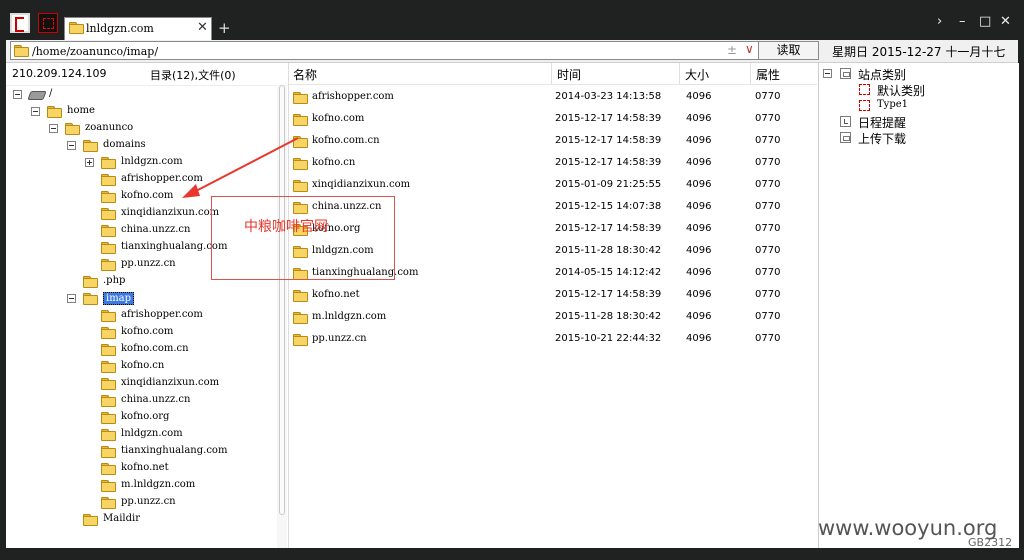 Image resolution: width=1024 pixels, height=560 pixels. Describe the element at coordinates (553, 318) in the screenshot. I see `table-row: m.lnldgzn.com 2015-11-28 18:30:42 4096 0770` at that location.